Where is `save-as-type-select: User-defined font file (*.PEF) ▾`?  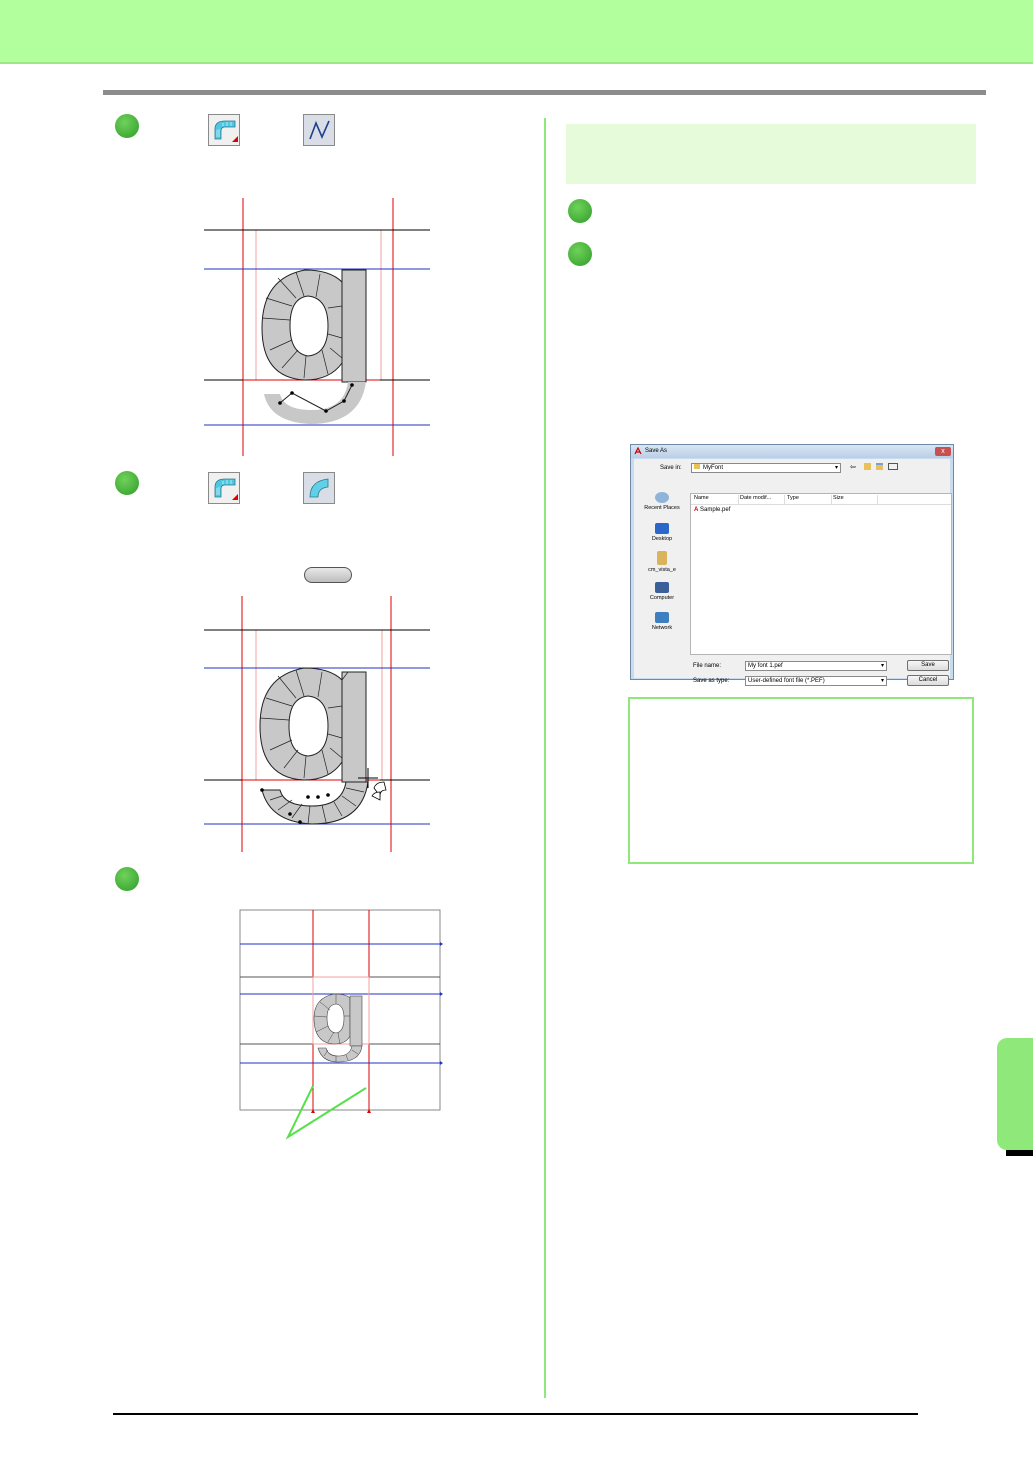
save-as-type-select: User-defined font file (*.PEF) ▾ is located at coordinates (816, 681).